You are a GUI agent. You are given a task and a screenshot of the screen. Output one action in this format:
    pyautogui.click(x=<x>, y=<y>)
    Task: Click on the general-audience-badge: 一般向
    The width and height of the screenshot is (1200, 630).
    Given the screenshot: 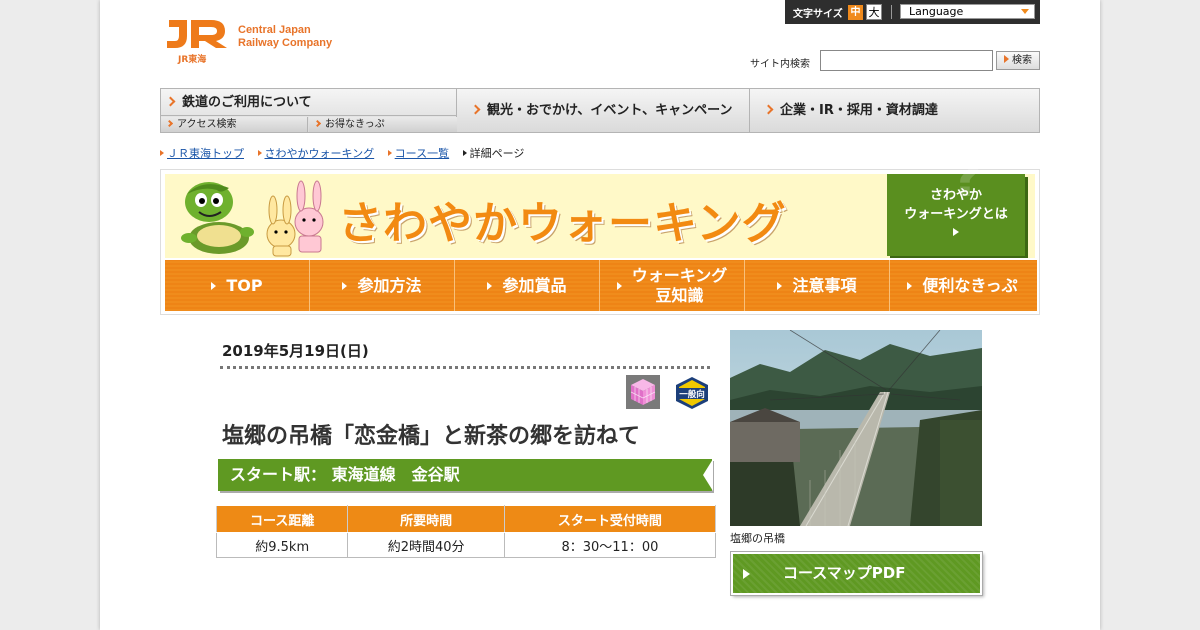 What is the action you would take?
    pyautogui.click(x=692, y=393)
    